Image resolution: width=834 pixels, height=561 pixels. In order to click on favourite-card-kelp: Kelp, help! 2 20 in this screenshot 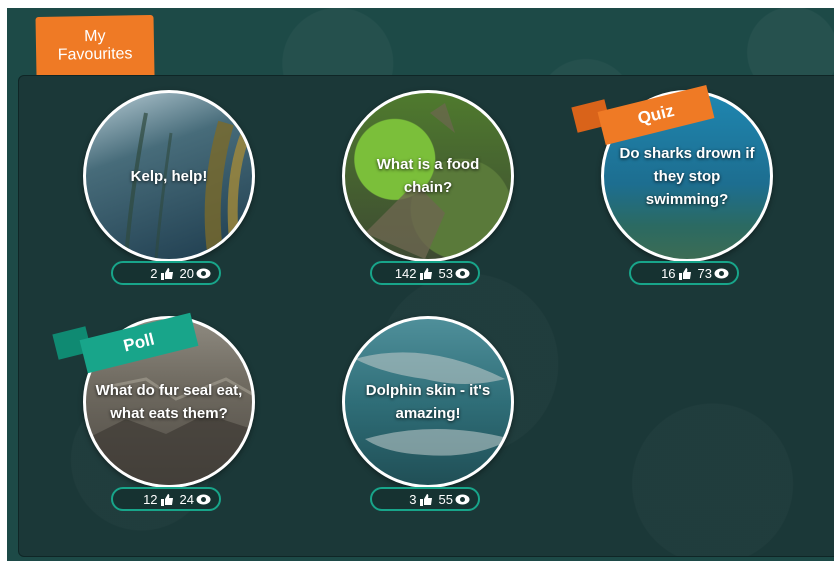, I will do `click(169, 196)`.